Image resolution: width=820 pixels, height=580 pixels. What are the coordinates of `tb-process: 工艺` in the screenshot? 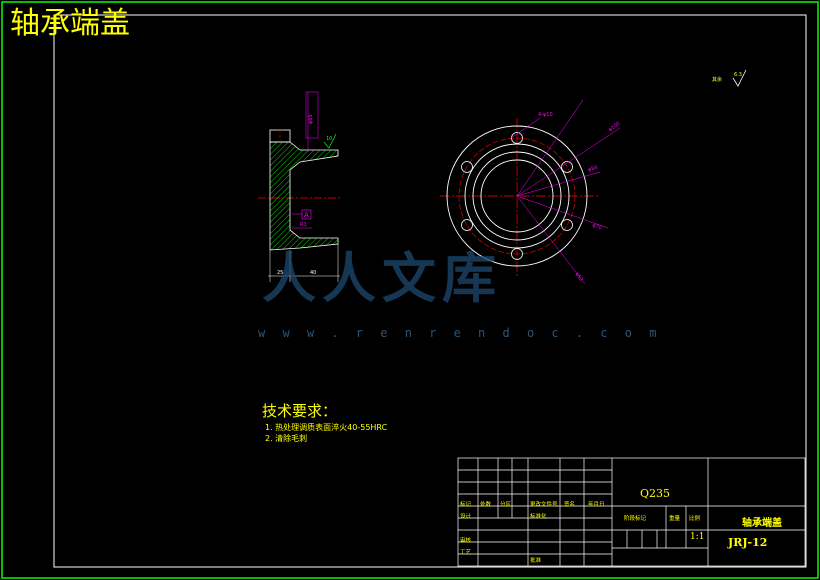 It's located at (466, 553).